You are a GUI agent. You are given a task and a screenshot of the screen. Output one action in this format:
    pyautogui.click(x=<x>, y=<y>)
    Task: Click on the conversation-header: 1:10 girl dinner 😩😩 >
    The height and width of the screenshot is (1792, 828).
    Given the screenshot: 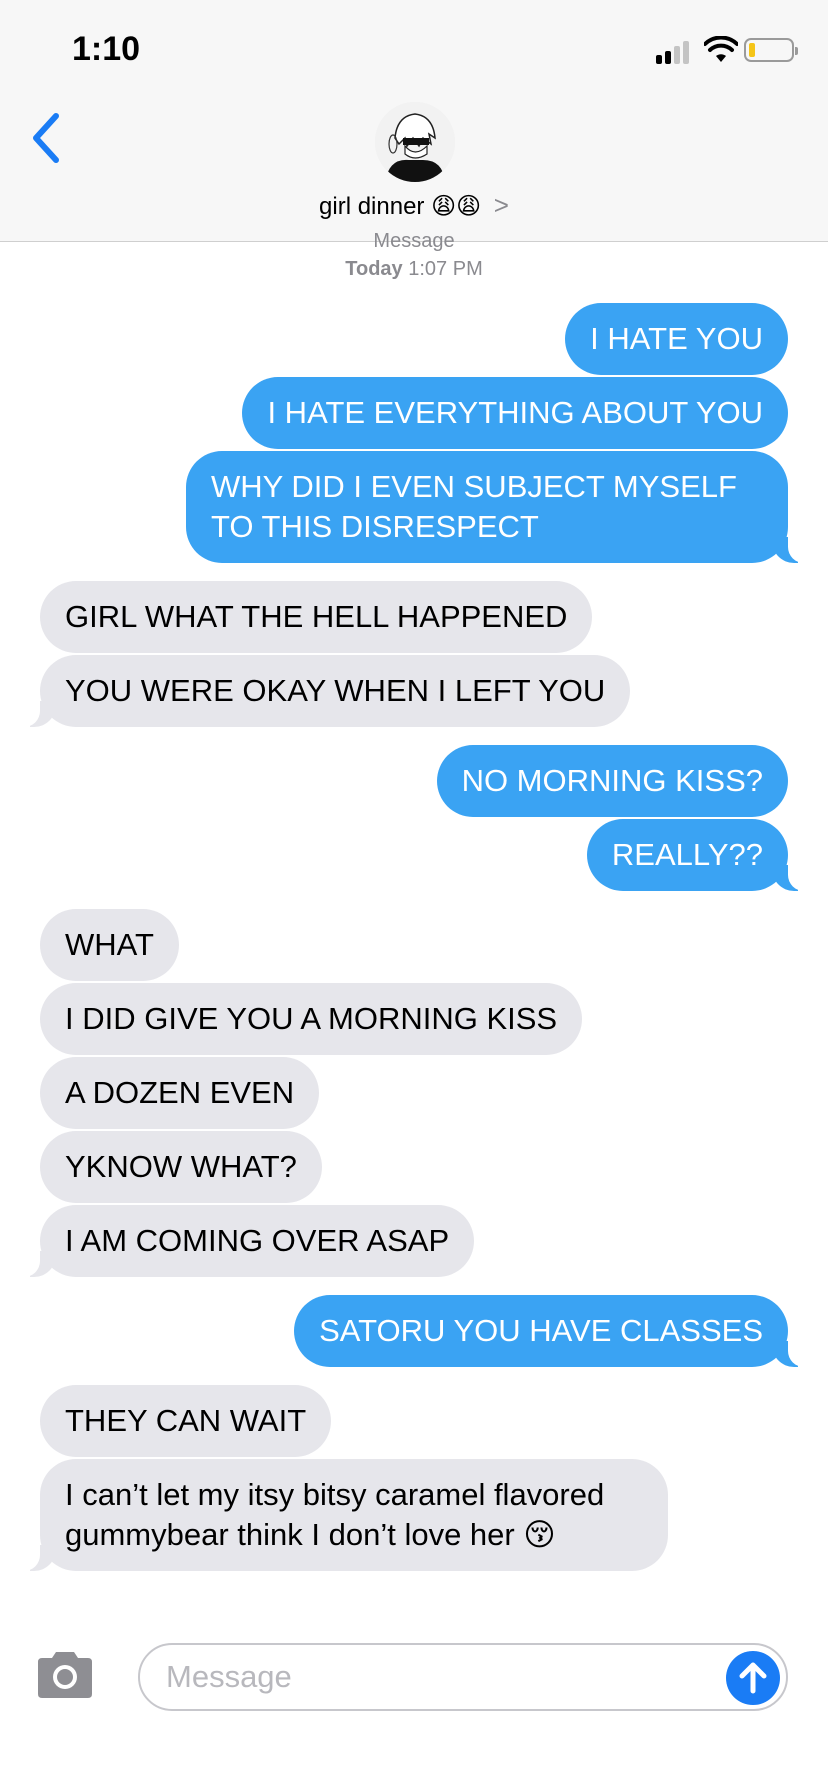 What is the action you would take?
    pyautogui.click(x=414, y=121)
    